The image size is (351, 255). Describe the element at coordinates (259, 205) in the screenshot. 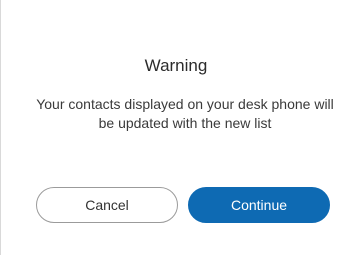

I see `continue-button: Continue` at that location.